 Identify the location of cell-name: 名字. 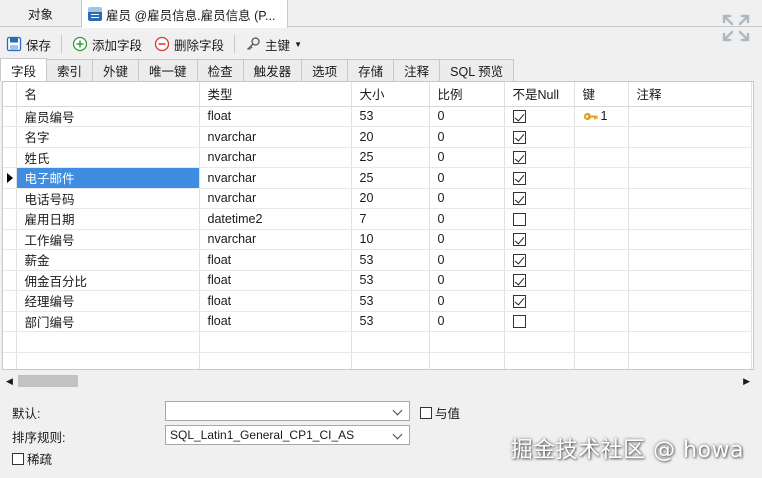
(108, 137).